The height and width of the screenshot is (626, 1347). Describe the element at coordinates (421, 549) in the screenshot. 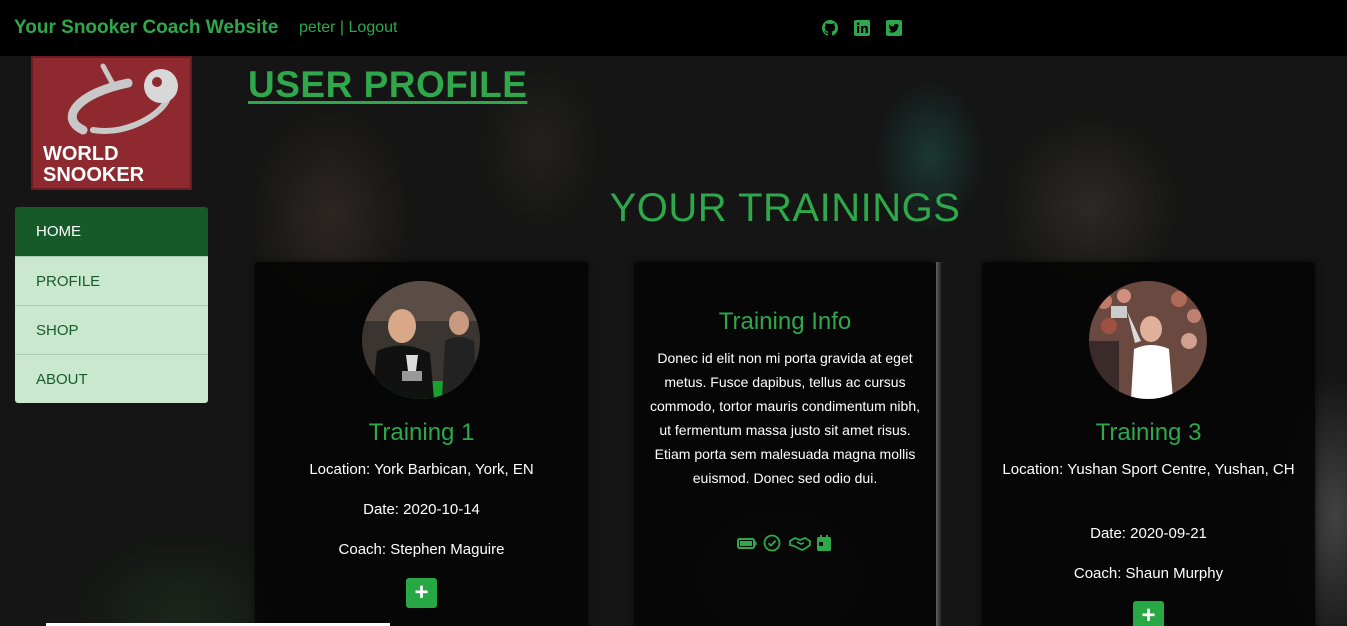

I see `training-coach: Coach: Stephen Maguire` at that location.